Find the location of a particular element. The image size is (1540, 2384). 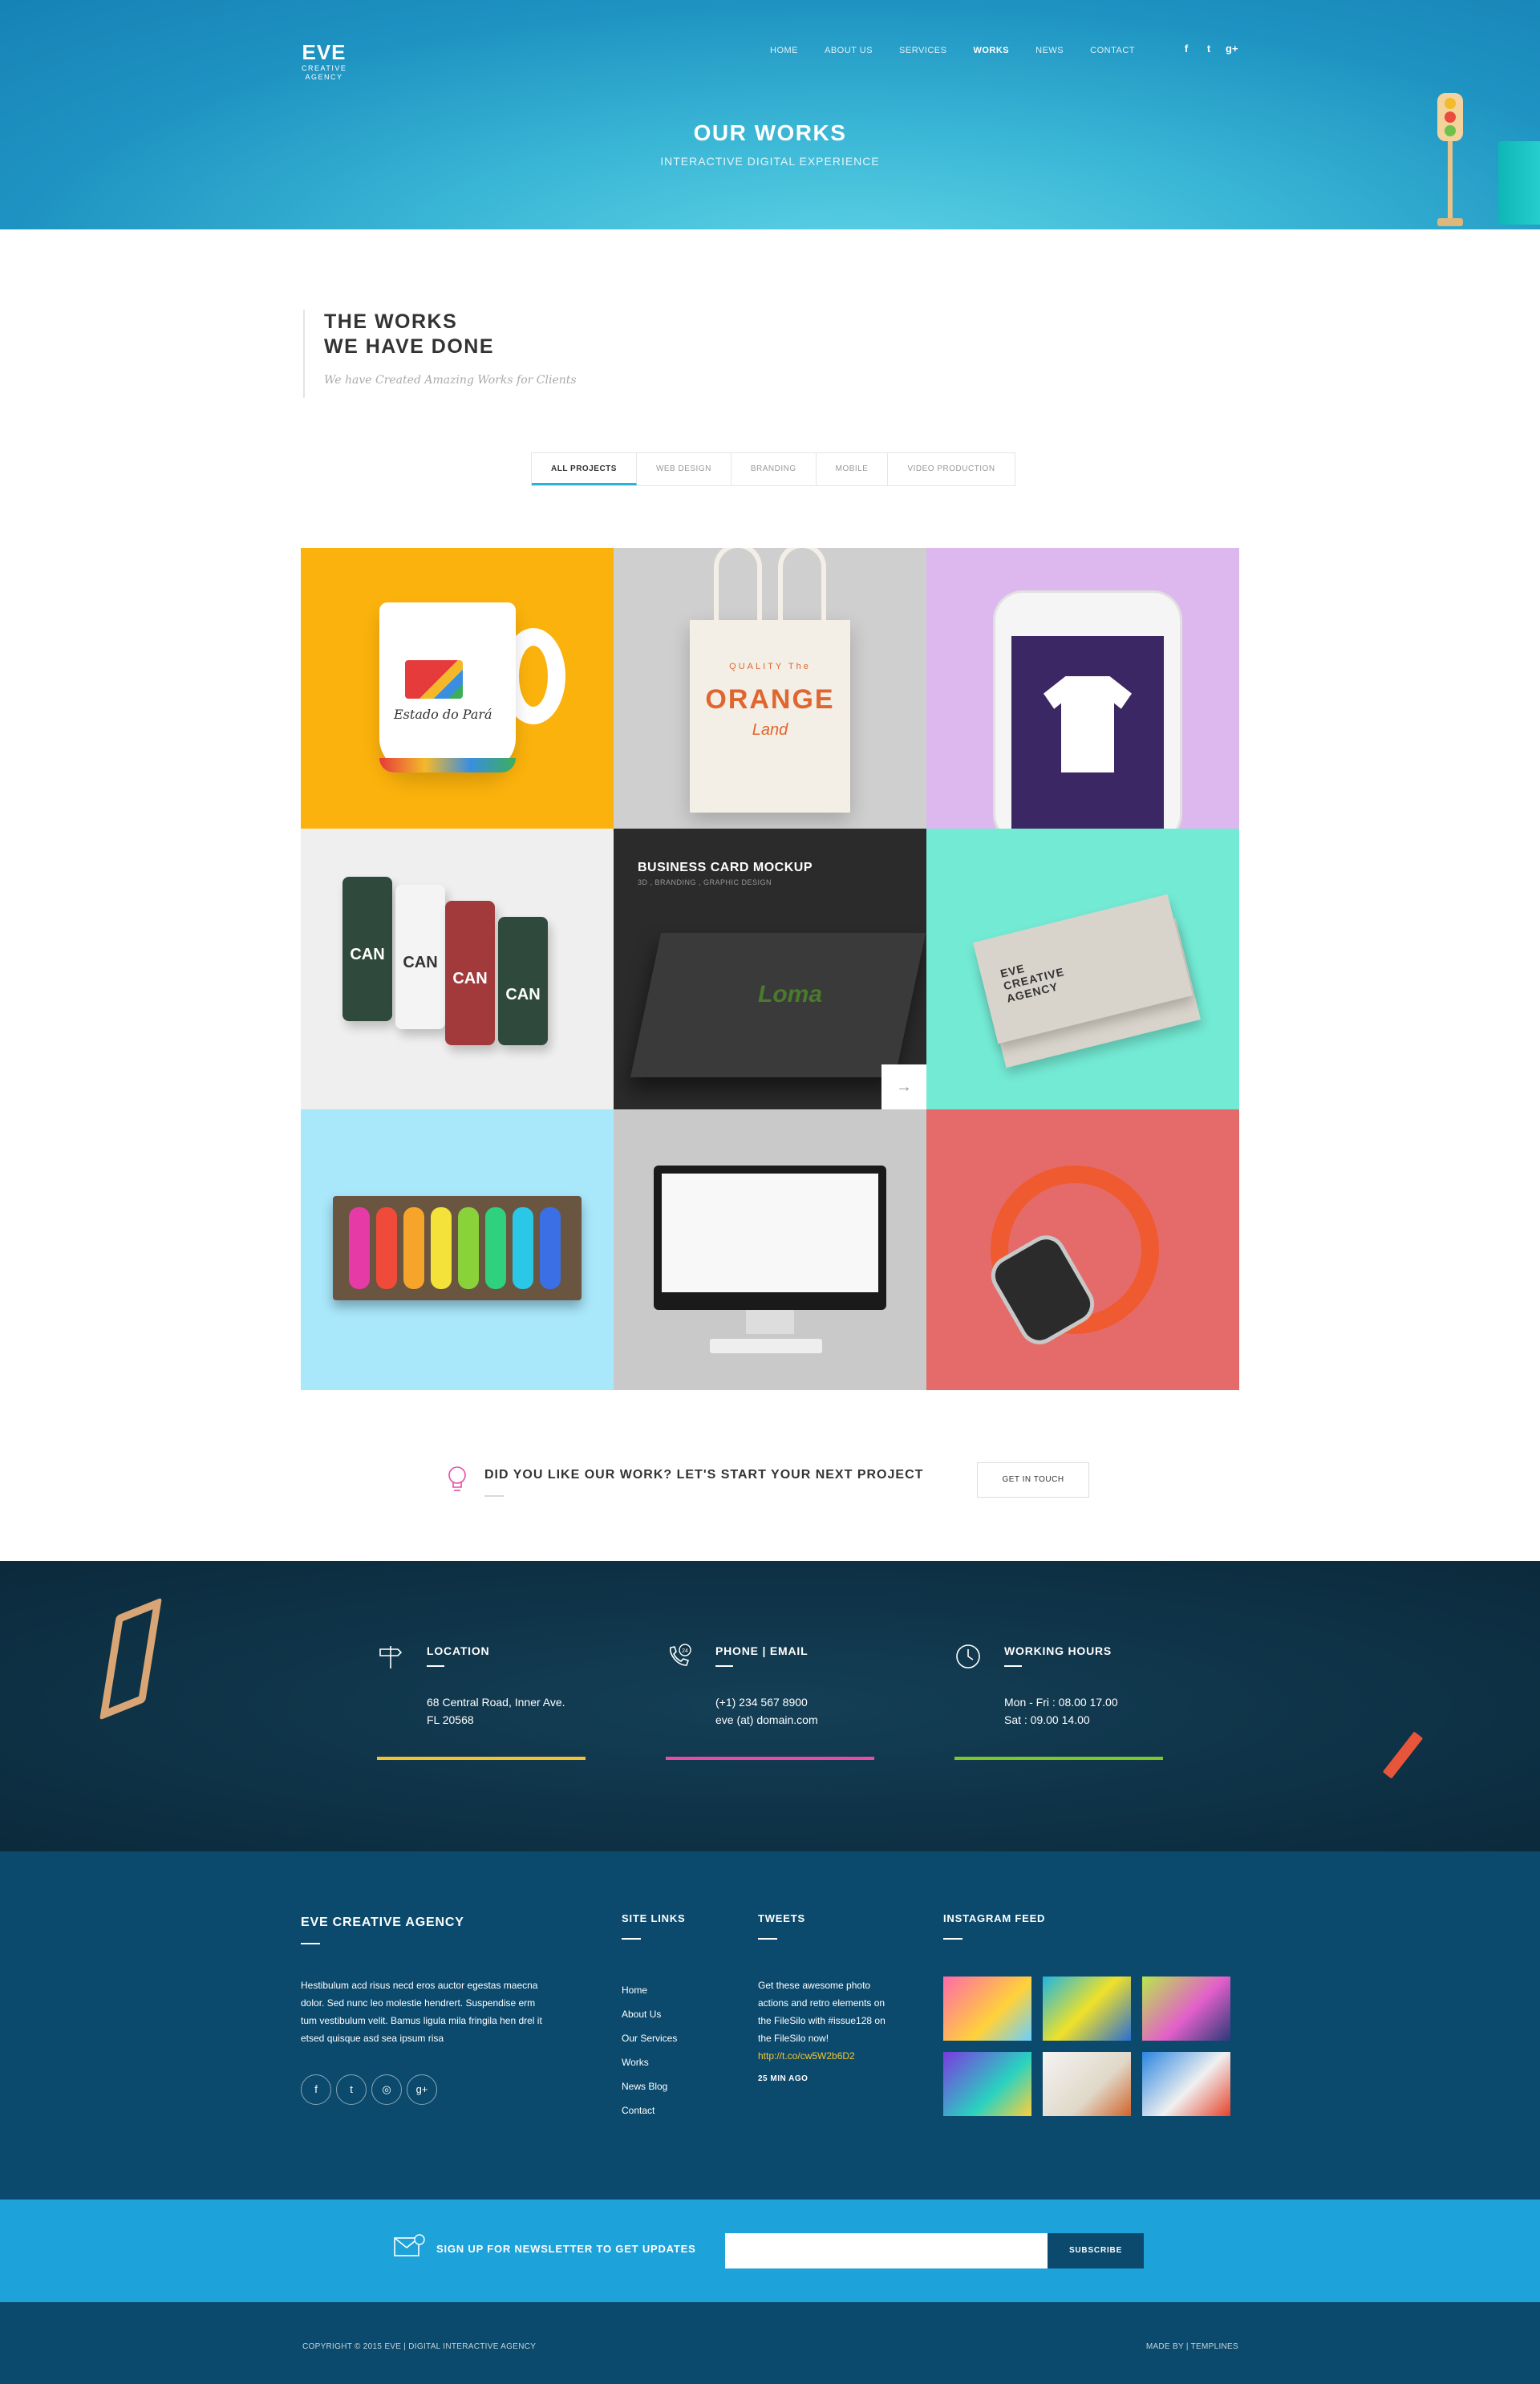

footer-link-about-us: About Us is located at coordinates (649, 2014).